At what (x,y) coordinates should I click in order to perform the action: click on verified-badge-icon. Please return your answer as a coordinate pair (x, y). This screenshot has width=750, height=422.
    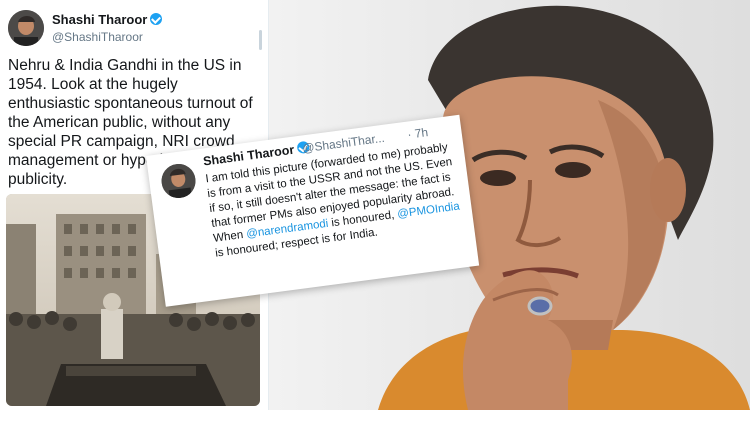
    Looking at the image, I should click on (156, 19).